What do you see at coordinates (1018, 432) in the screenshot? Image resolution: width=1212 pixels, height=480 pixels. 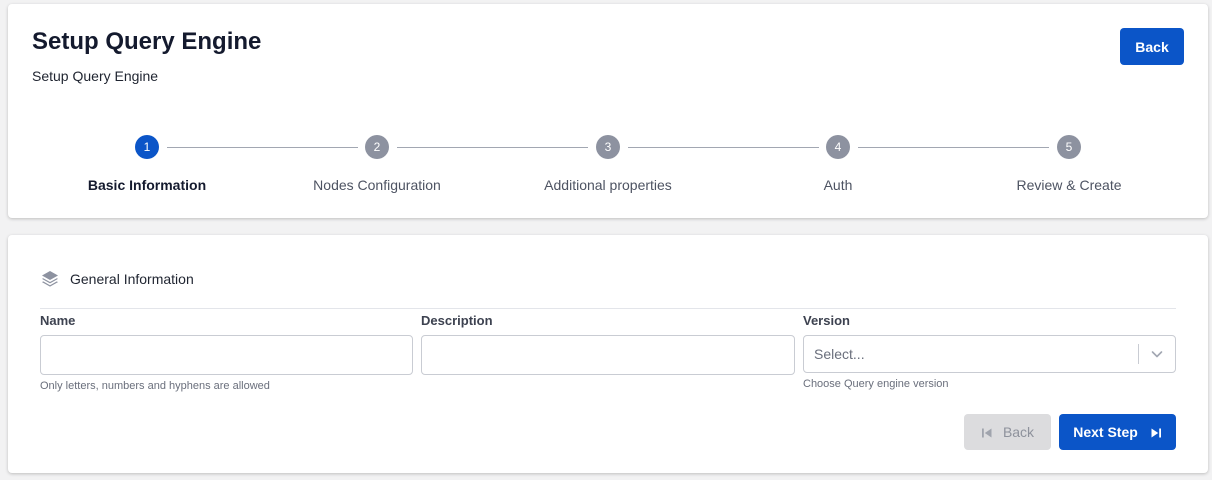 I see `previous-step-label: Back` at bounding box center [1018, 432].